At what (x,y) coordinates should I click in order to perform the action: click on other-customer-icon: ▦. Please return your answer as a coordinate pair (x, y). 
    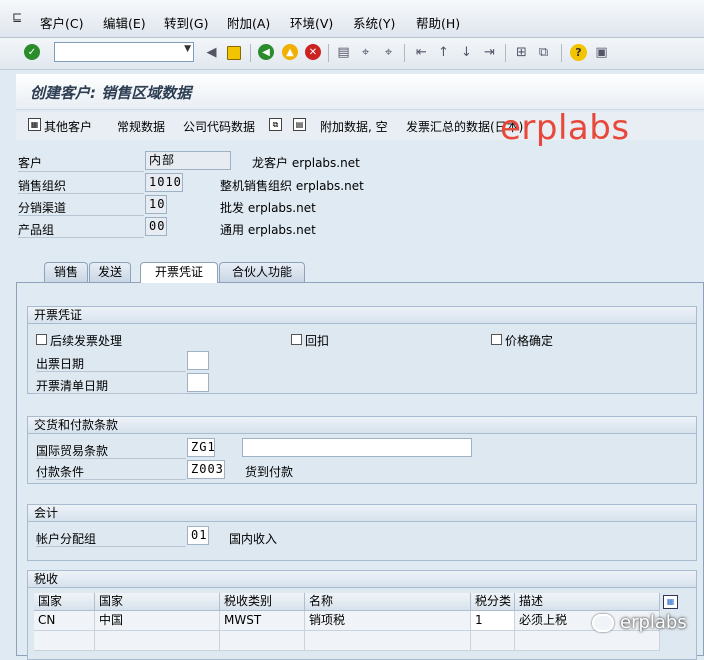
    Looking at the image, I should click on (34, 124).